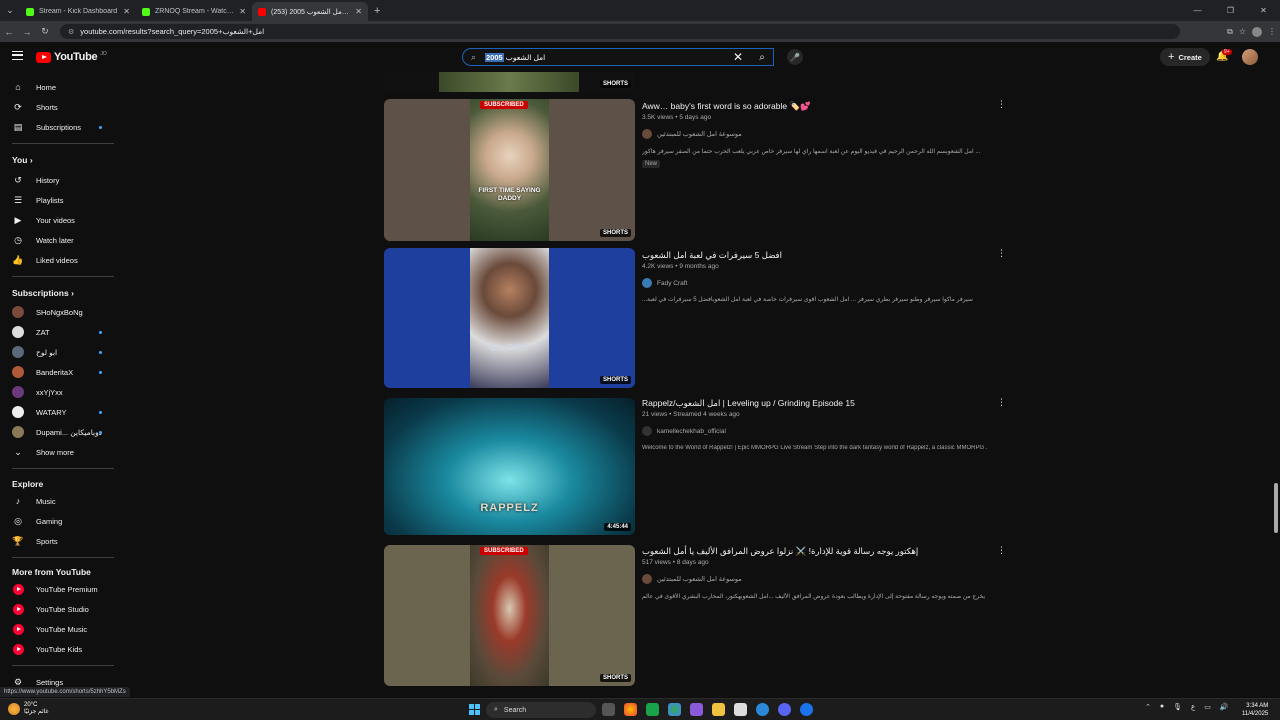 This screenshot has width=1280, height=720. Describe the element at coordinates (59, 312) in the screenshot. I see `sidebar-channel: SHoNgxBoNg` at that location.